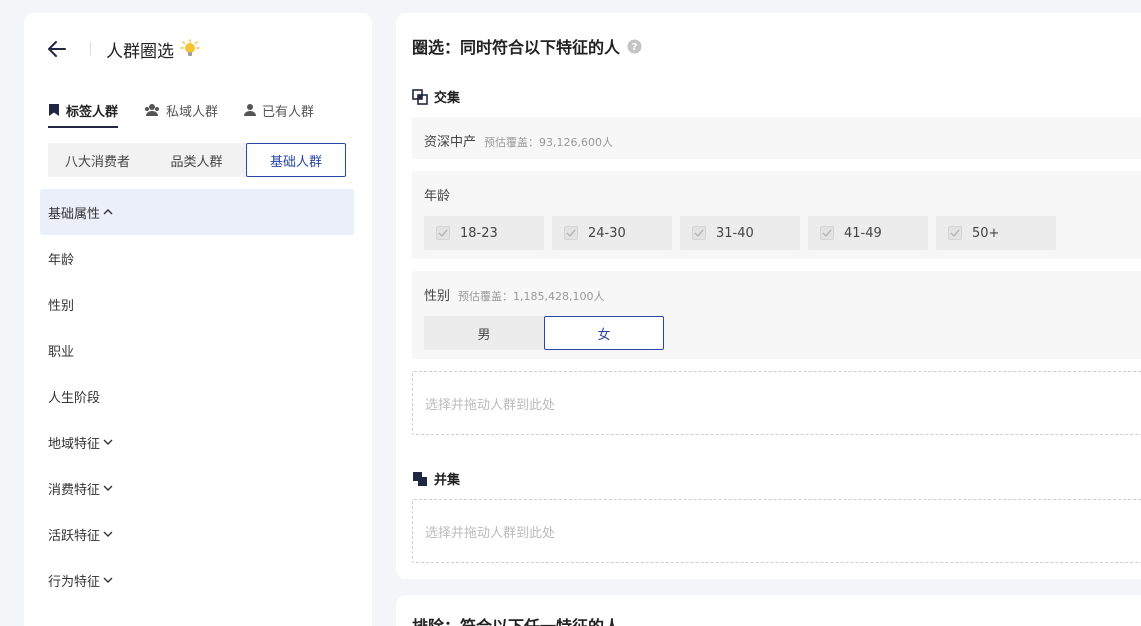 The image size is (1141, 626). Describe the element at coordinates (516, 47) in the screenshot. I see `selection-title-text: 圈选：同时符合以下特征的人` at that location.